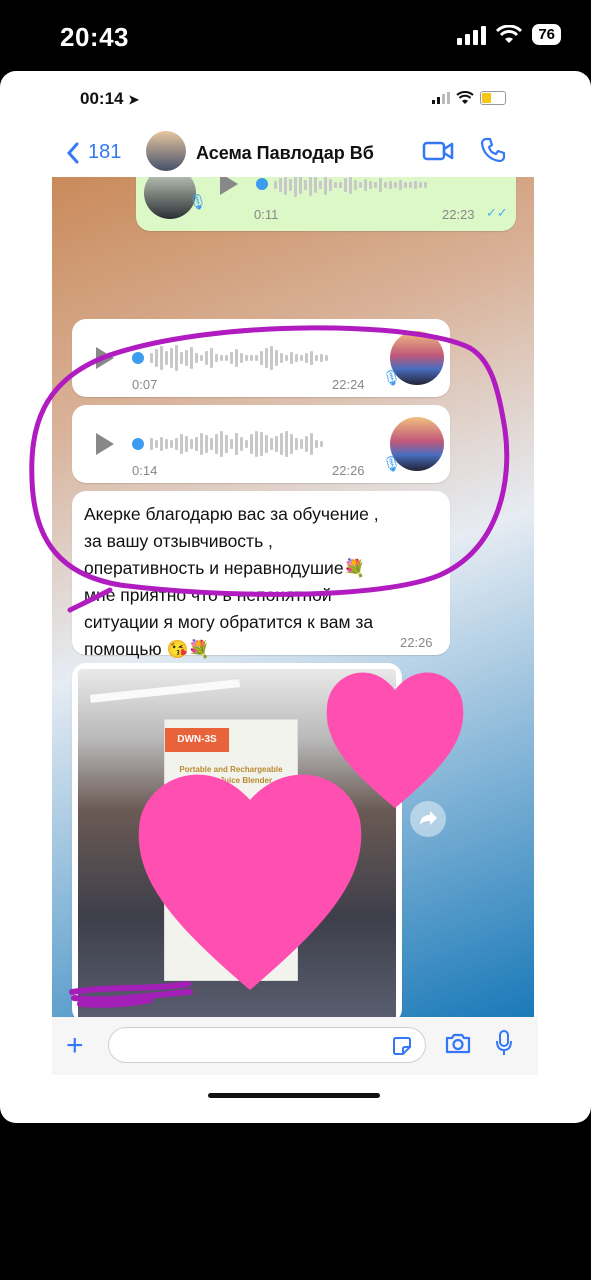 The image size is (591, 1280). I want to click on redaction-scribble, so click(131, 994).